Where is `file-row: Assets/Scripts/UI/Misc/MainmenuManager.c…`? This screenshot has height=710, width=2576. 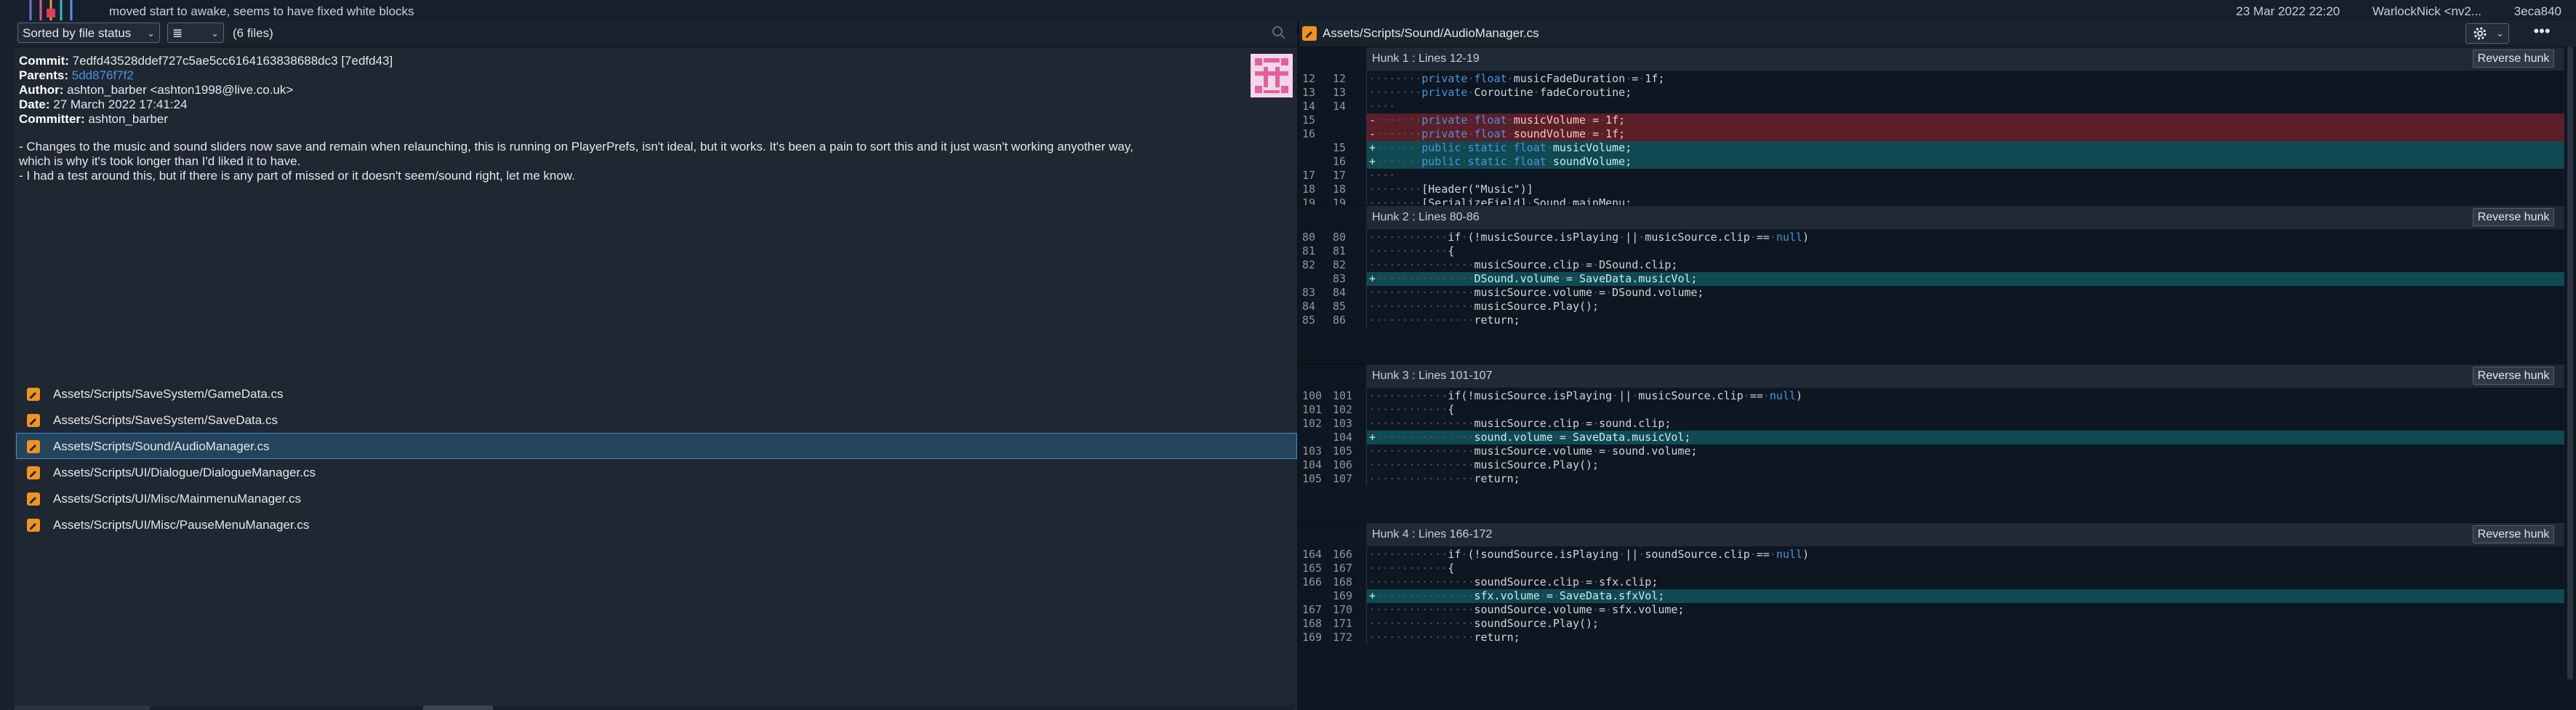
file-row: Assets/Scripts/UI/Misc/MainmenuManager.c… is located at coordinates (657, 498).